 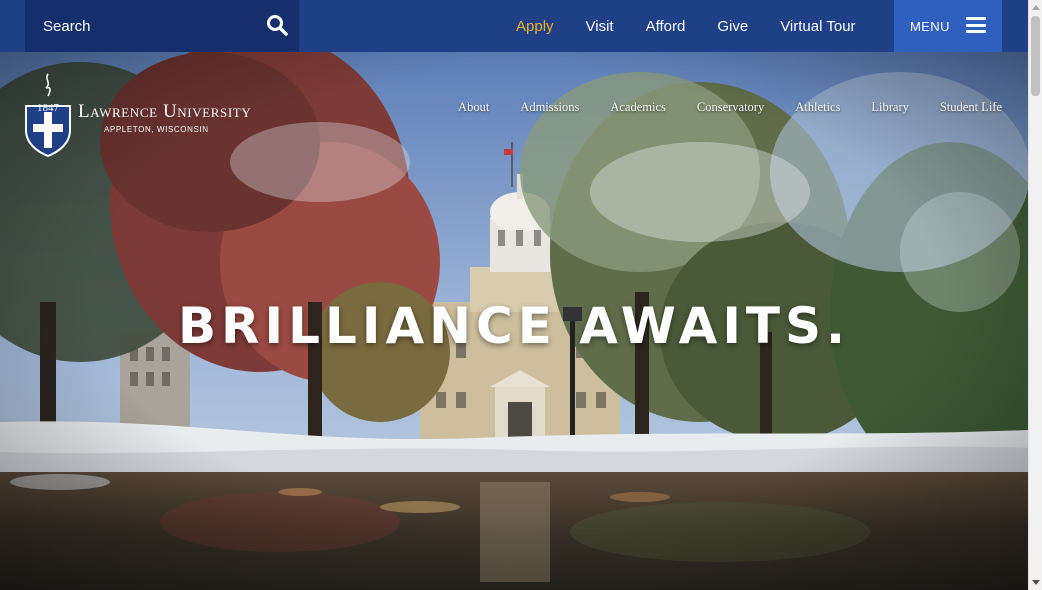 I want to click on university-location: APPLETON, WISCONSIN, so click(x=156, y=129).